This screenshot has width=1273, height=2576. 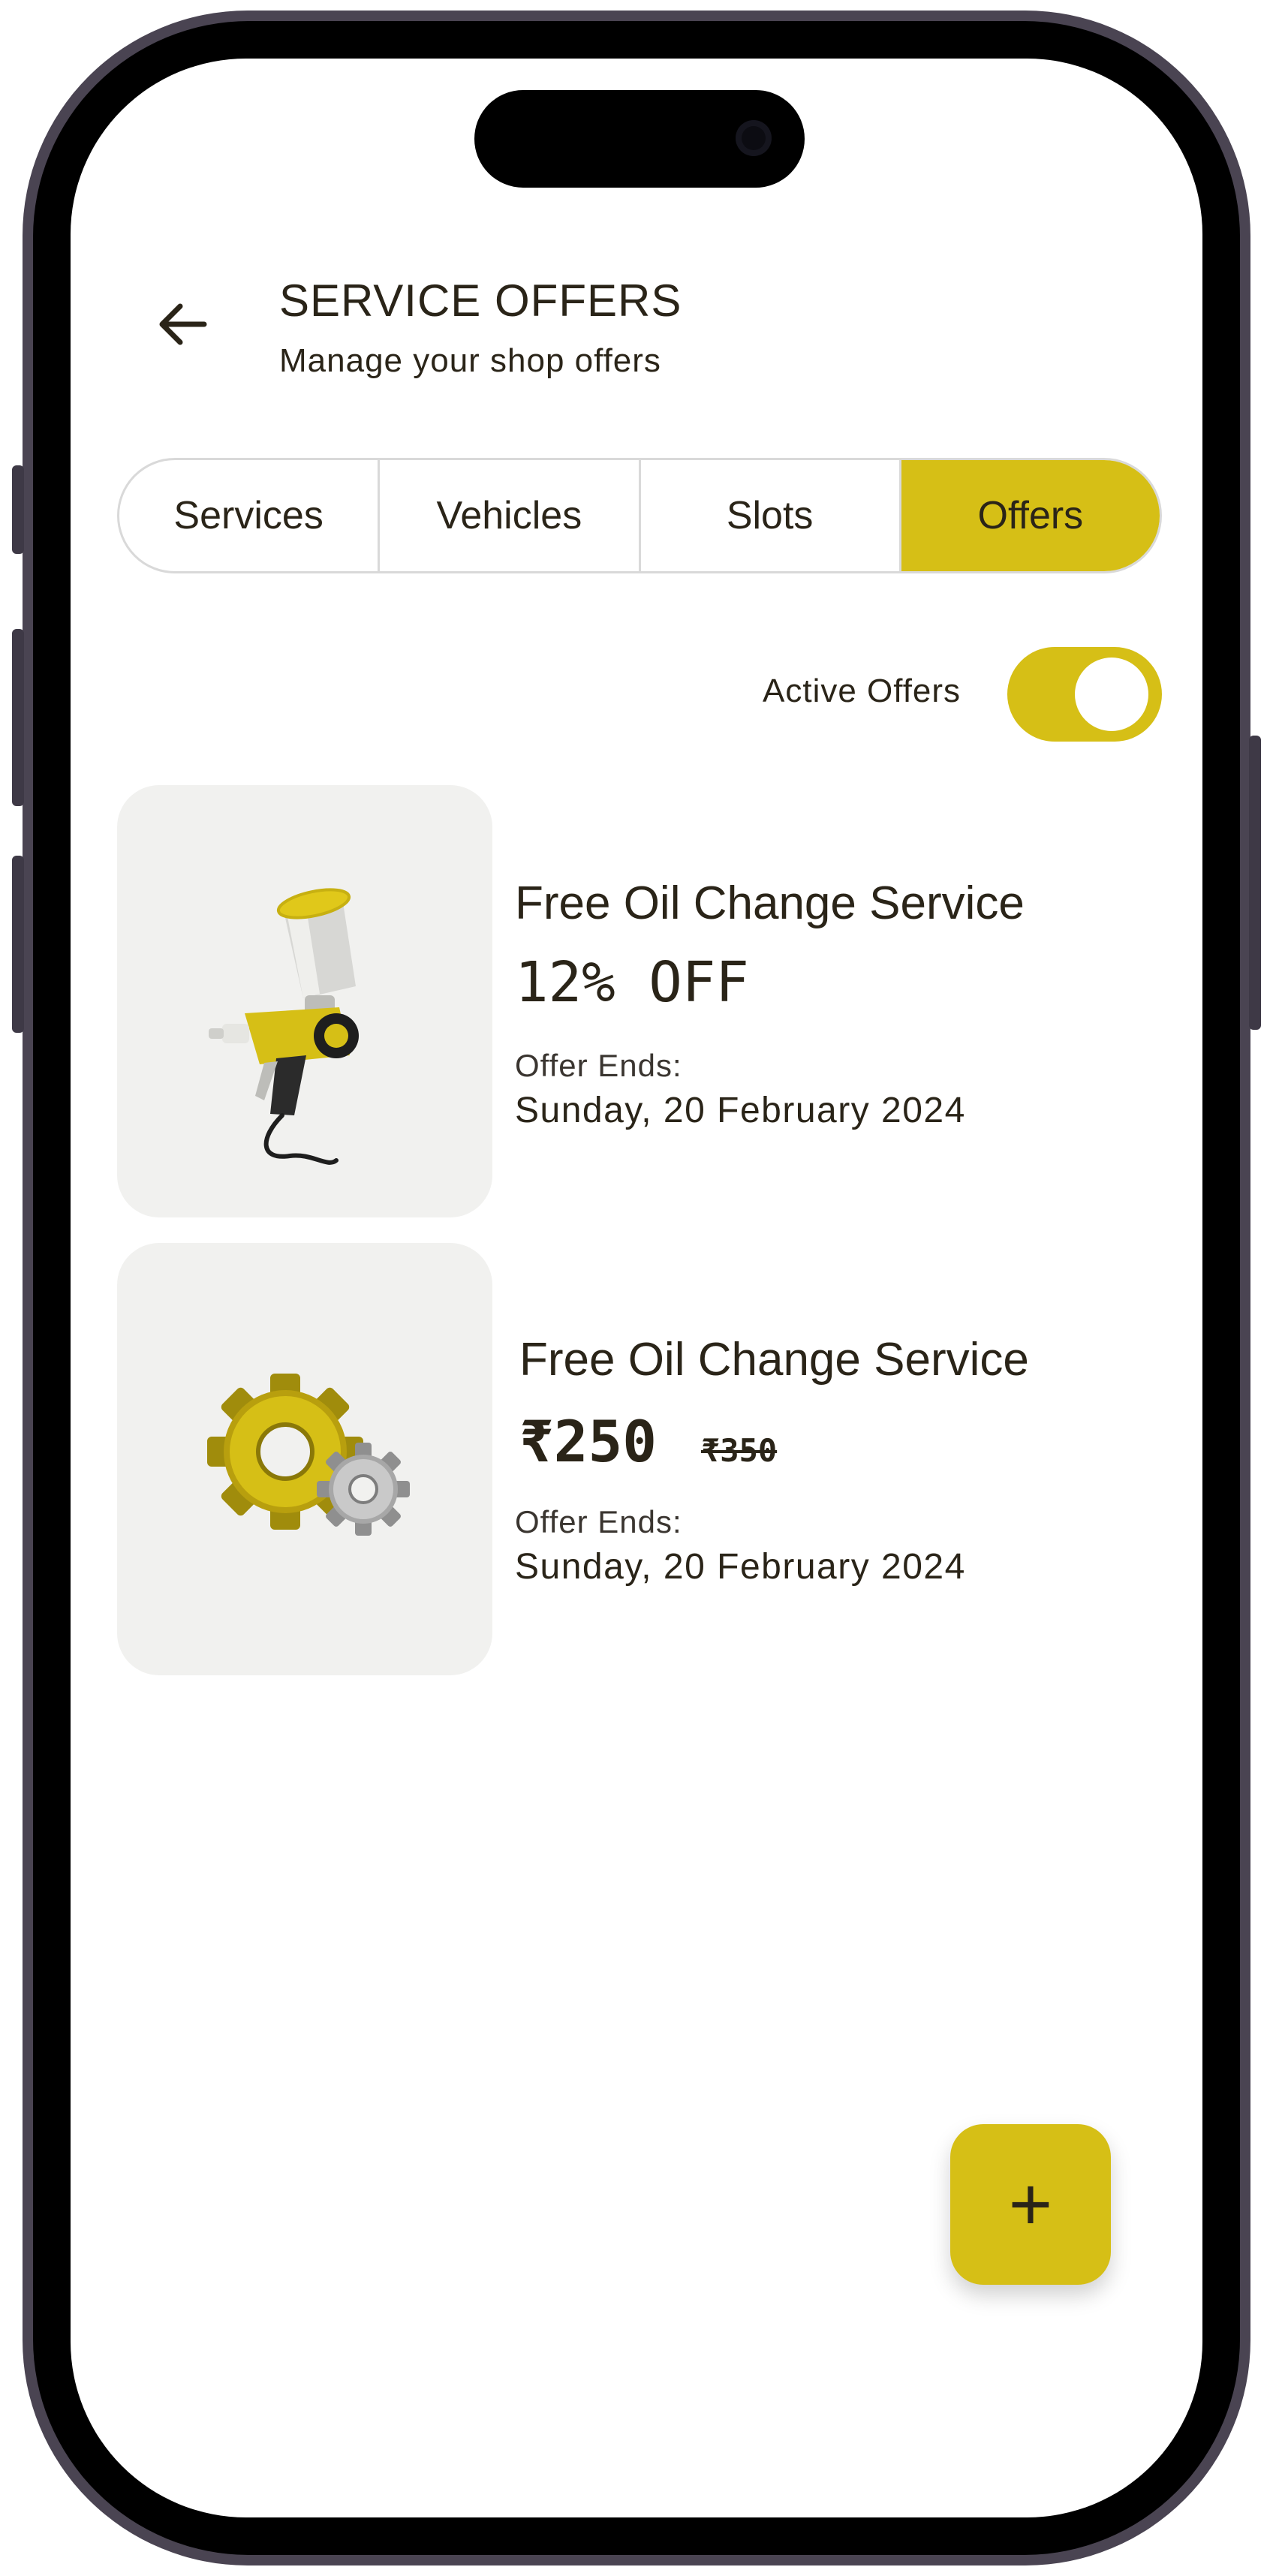 I want to click on arrow-left-icon, so click(x=183, y=324).